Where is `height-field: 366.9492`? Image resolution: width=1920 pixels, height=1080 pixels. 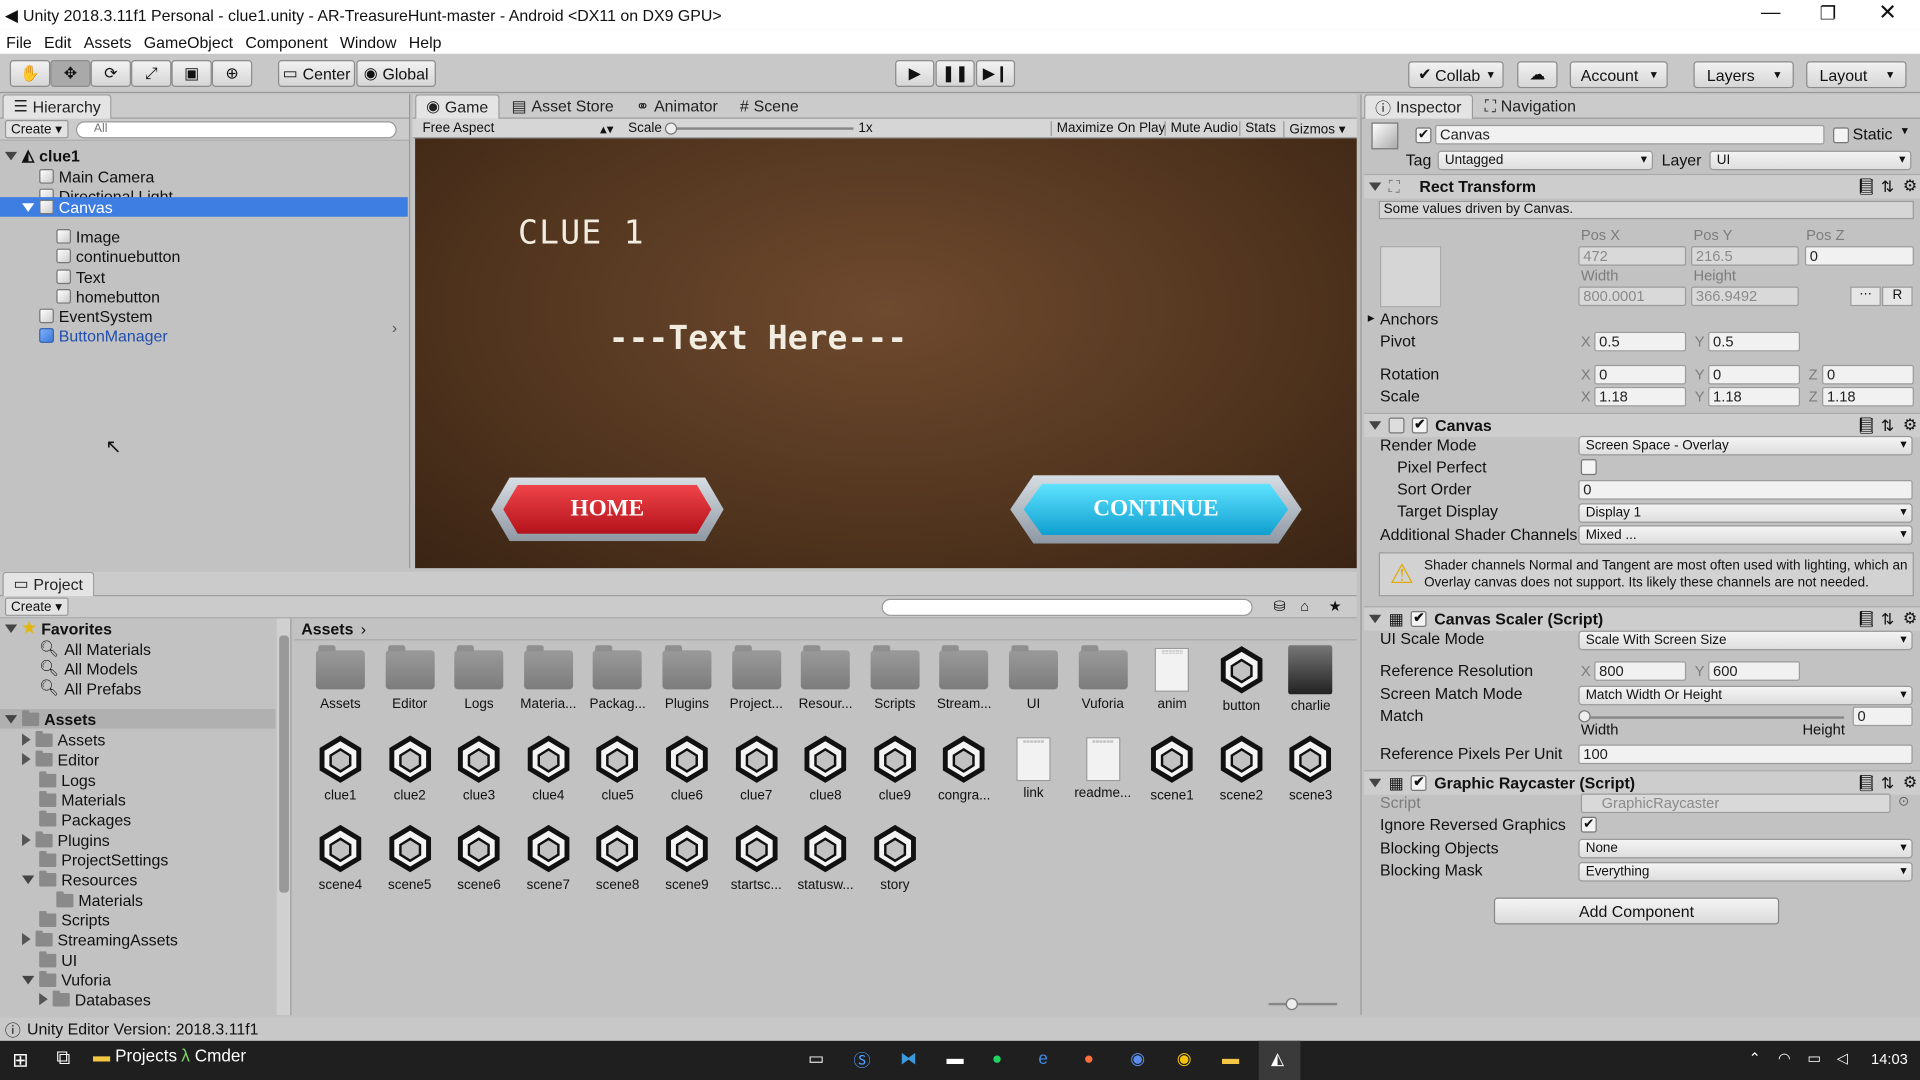 height-field: 366.9492 is located at coordinates (1745, 296).